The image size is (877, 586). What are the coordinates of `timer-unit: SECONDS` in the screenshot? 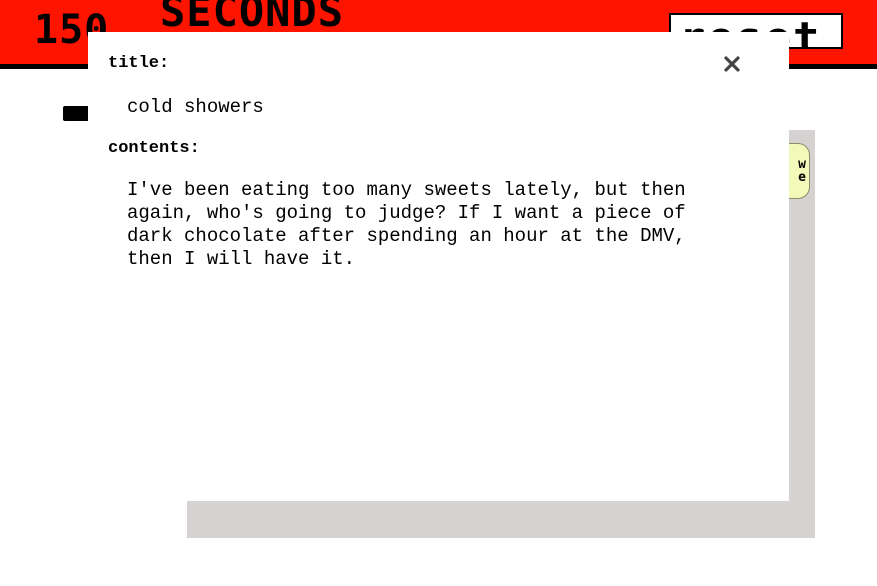 It's located at (252, 18).